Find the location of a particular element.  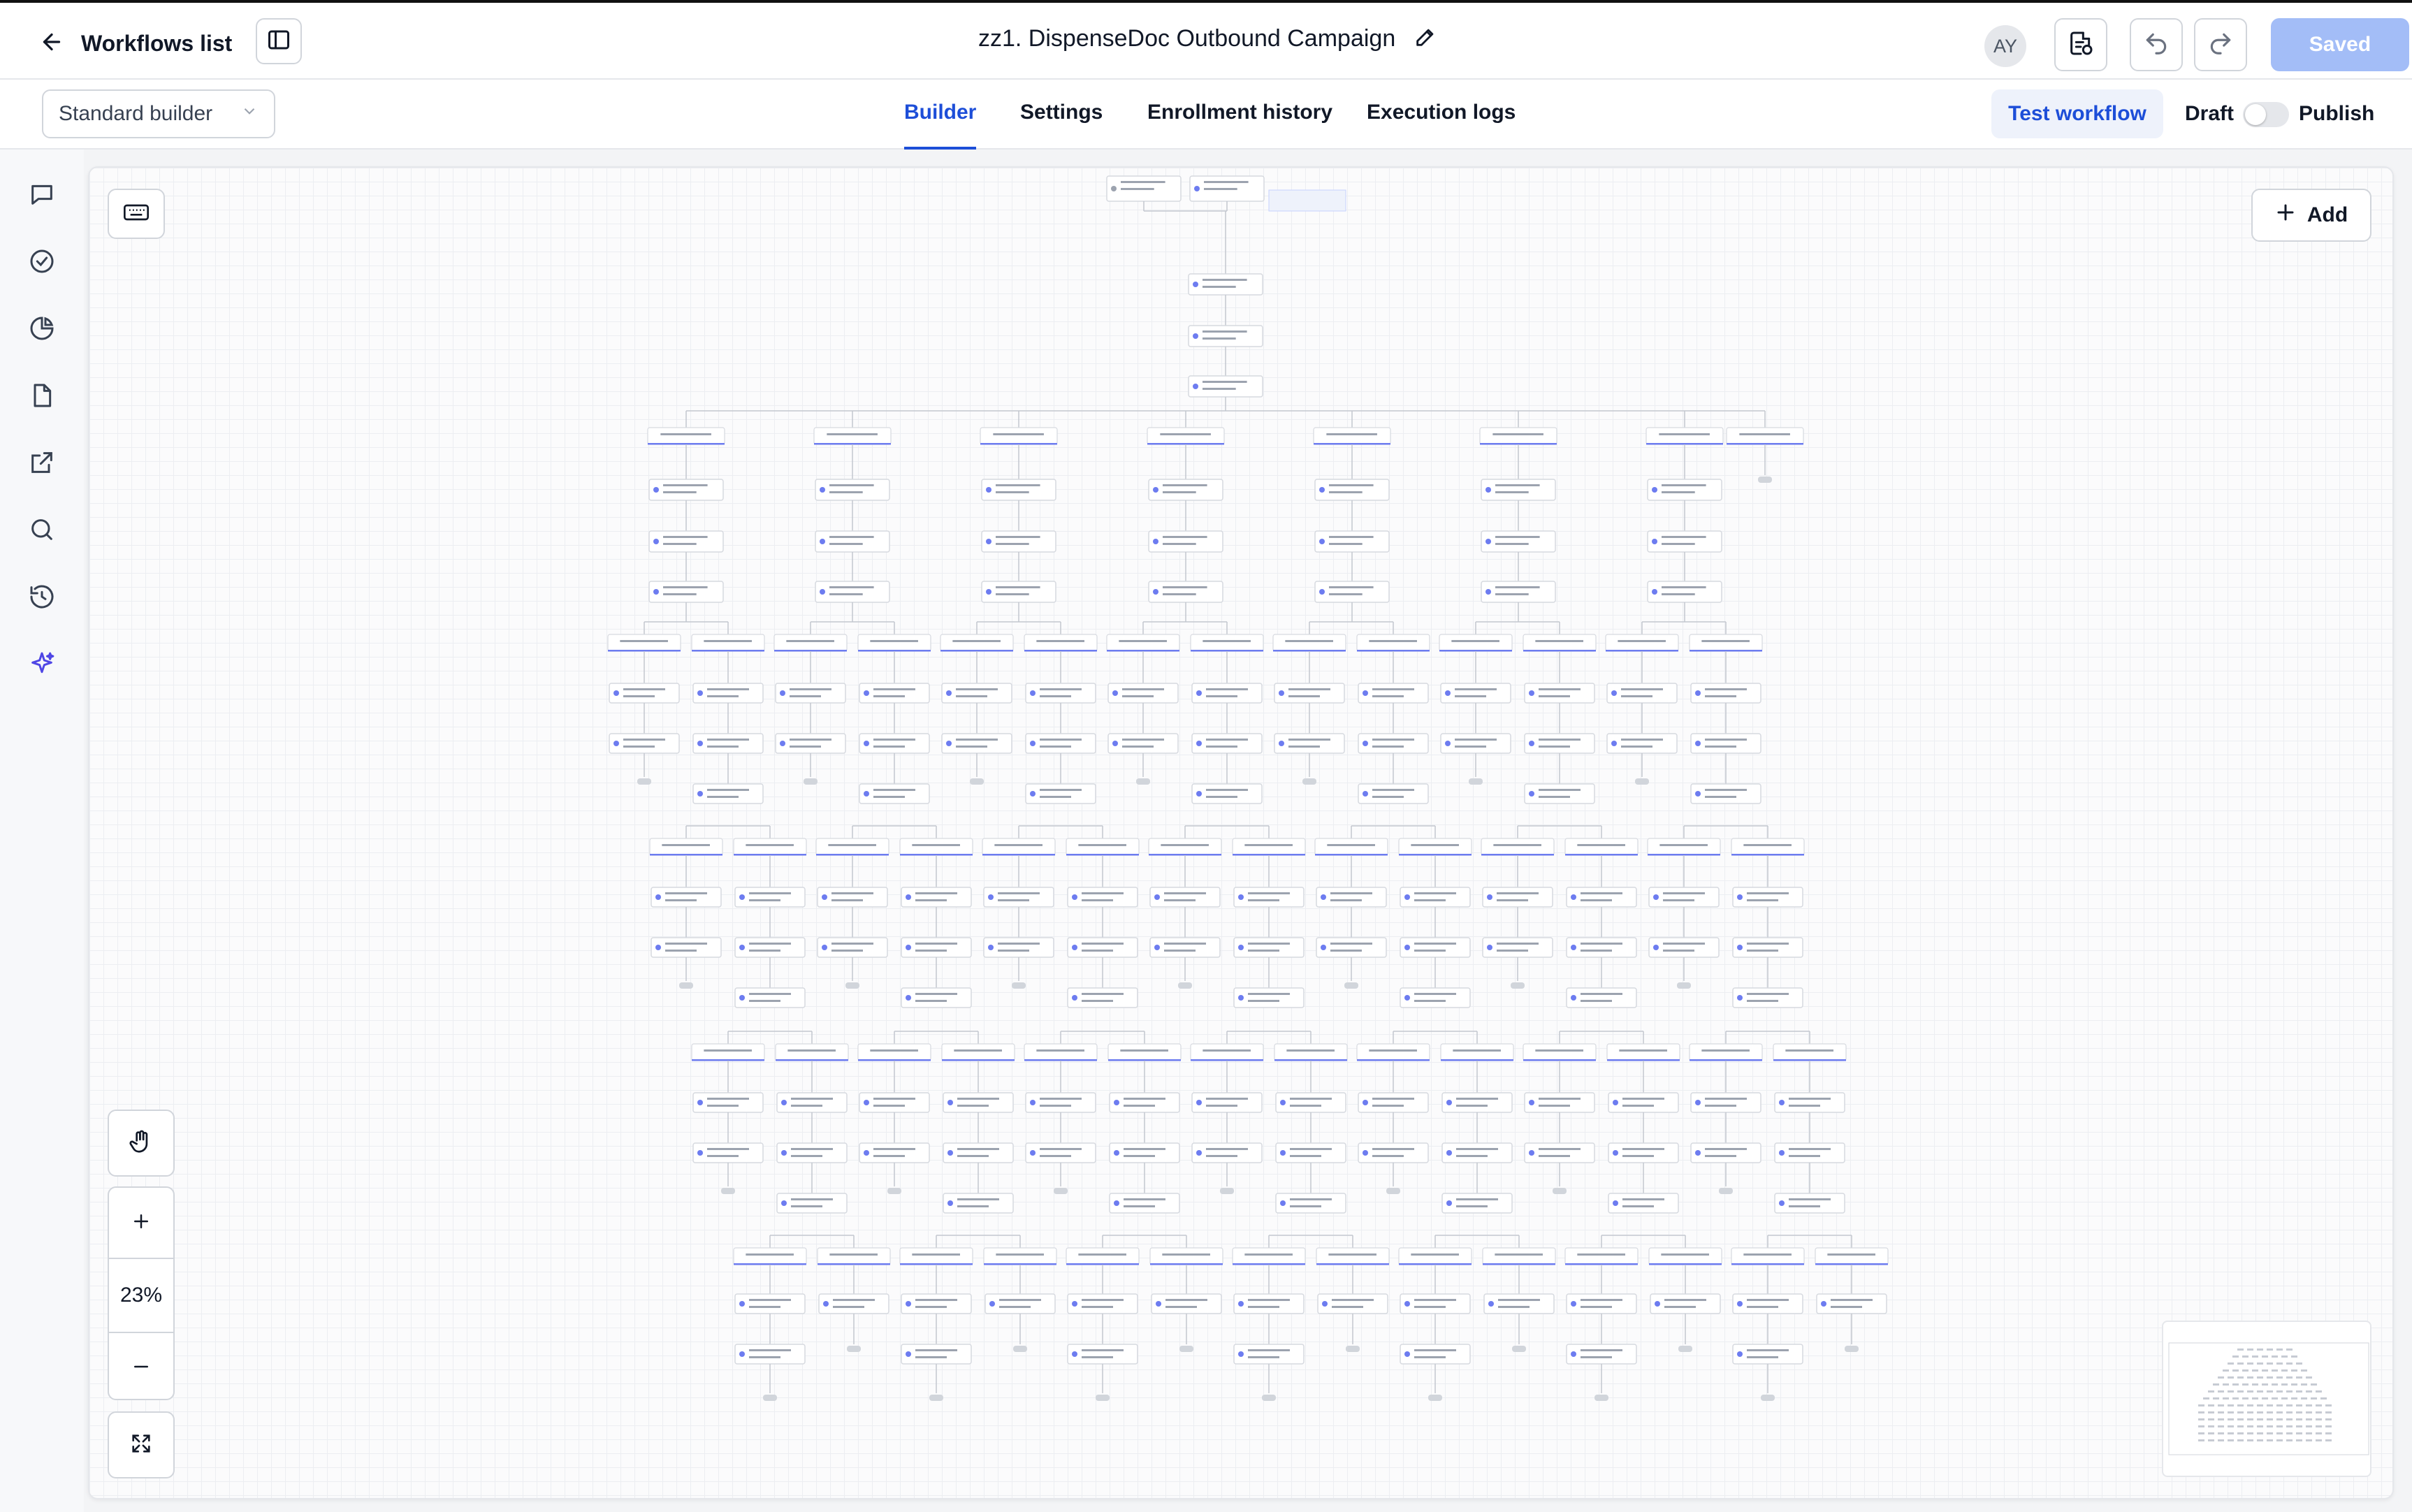

keyboard-shortcuts-button is located at coordinates (136, 214).